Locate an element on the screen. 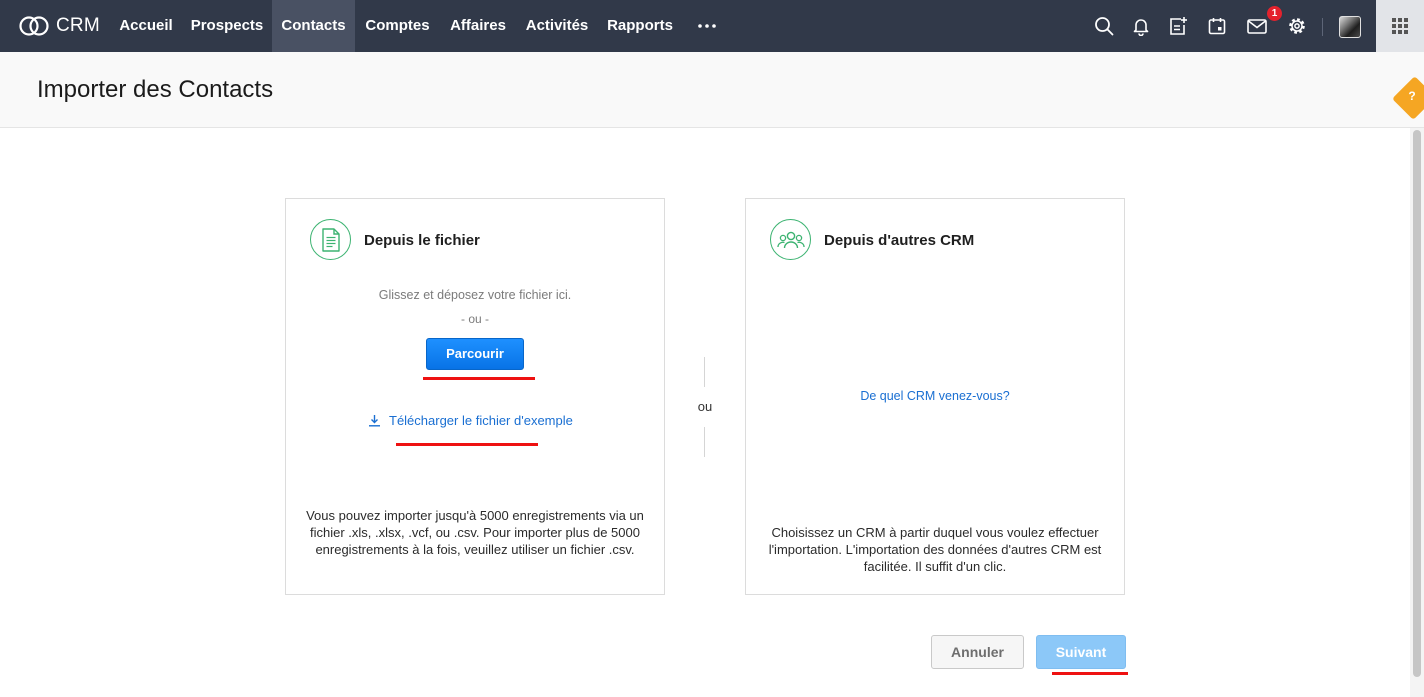 Image resolution: width=1424 pixels, height=697 pixels. users-icon is located at coordinates (790, 239).